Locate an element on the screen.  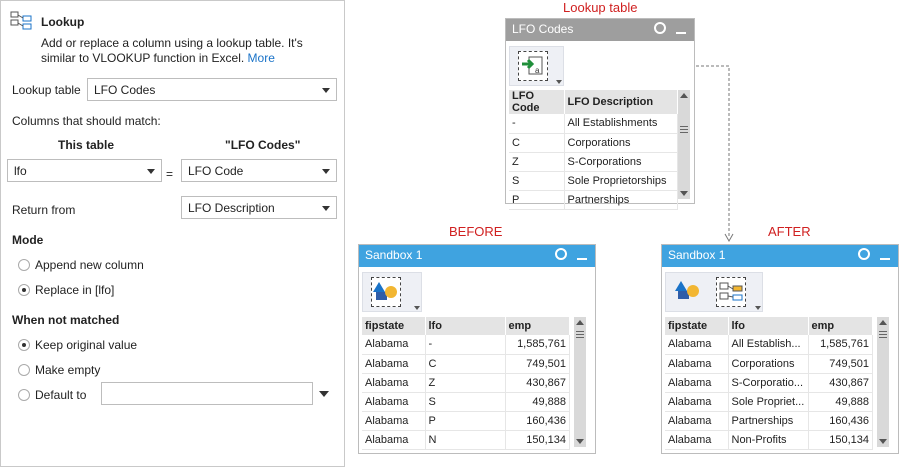
mode-header: Mode is located at coordinates (28, 240).